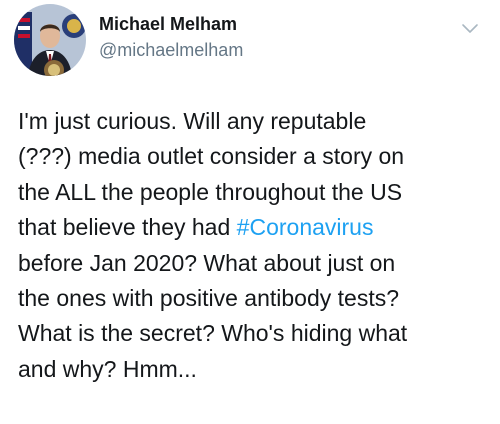 The image size is (500, 424). I want to click on author-handle: @michaelmelham, so click(171, 50).